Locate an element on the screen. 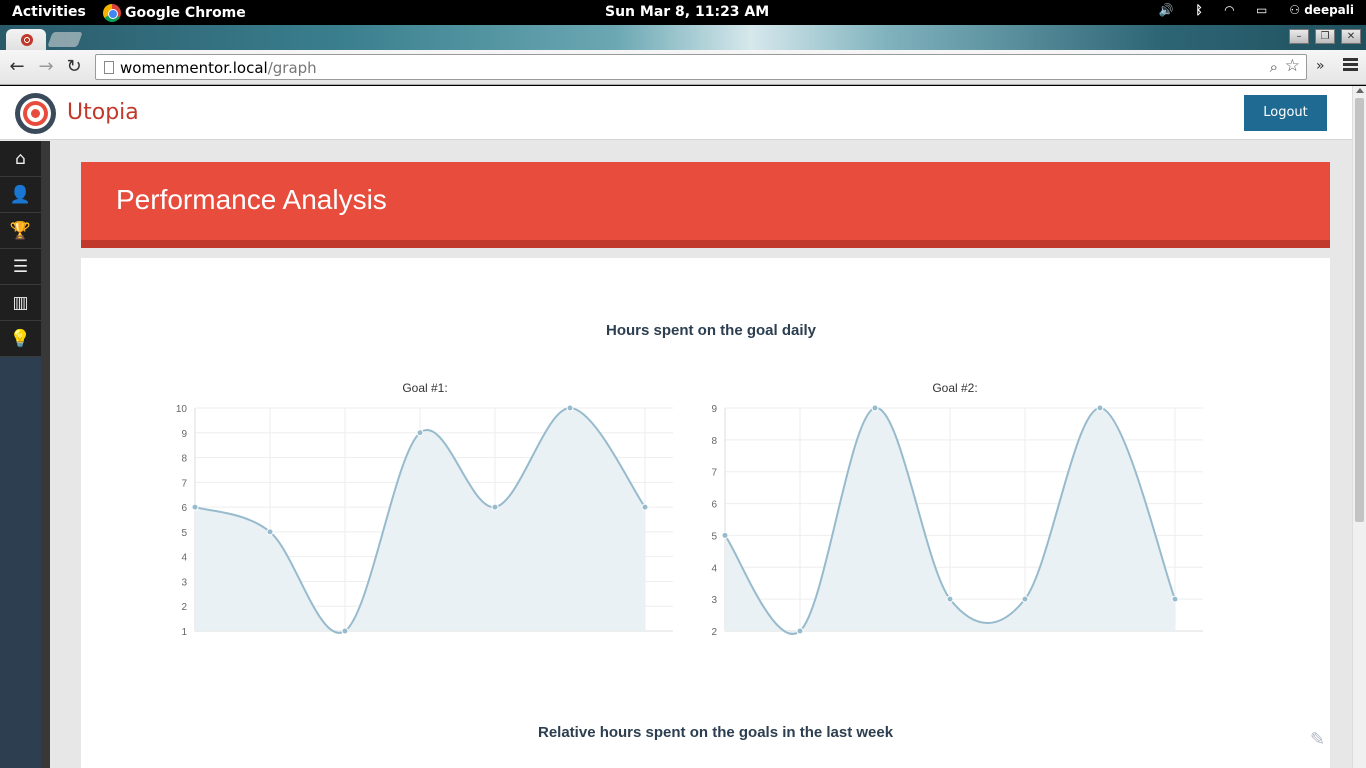 Image resolution: width=1366 pixels, height=768 pixels. user-name: deepali is located at coordinates (1329, 10).